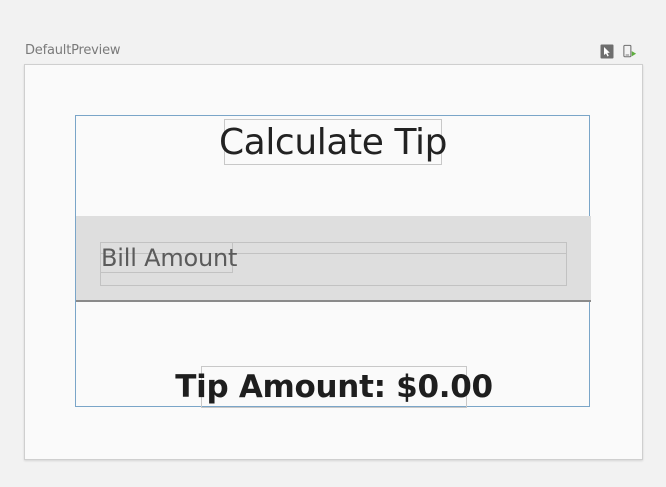  Describe the element at coordinates (73, 50) in the screenshot. I see `preview-name-label: DefaultPreview` at that location.